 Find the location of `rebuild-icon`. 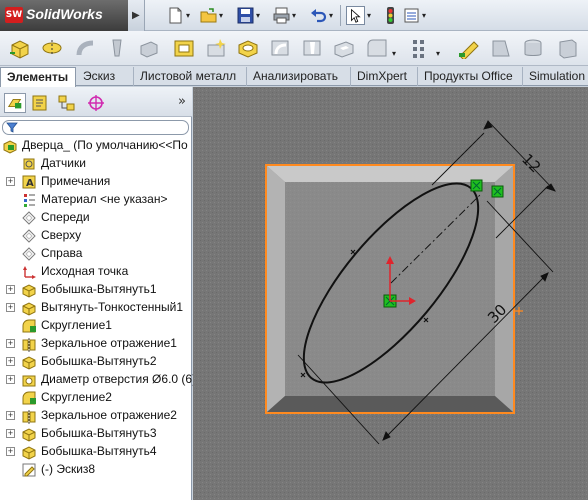

rebuild-icon is located at coordinates (390, 15).